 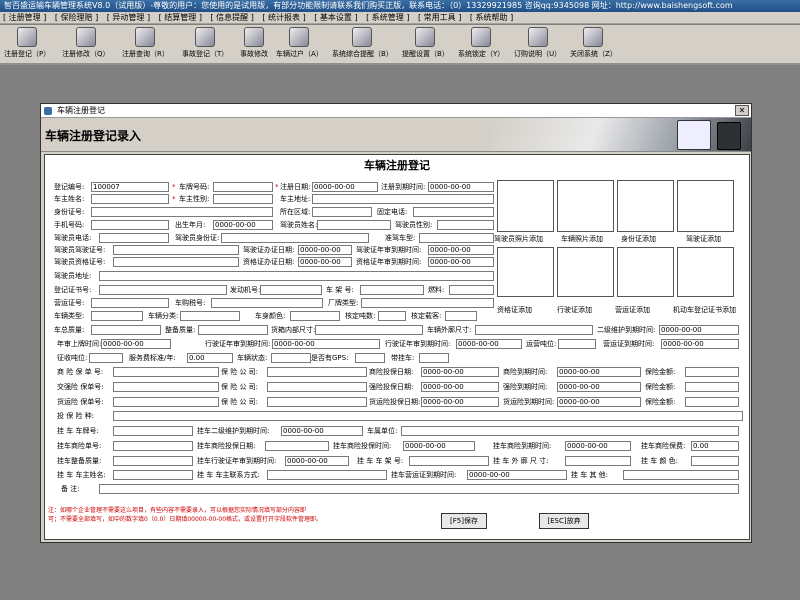 What do you see at coordinates (163, 290) in the screenshot?
I see `reg-cert-input` at bounding box center [163, 290].